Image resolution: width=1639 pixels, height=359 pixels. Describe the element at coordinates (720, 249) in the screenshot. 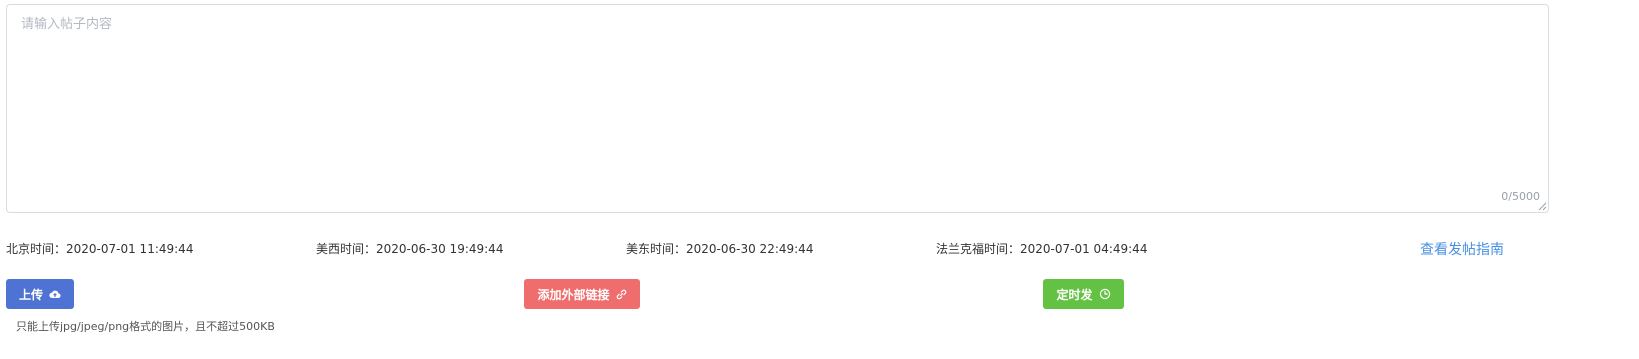

I see `us-east-time: 美东时间：2020-06-30 22:49:44` at that location.